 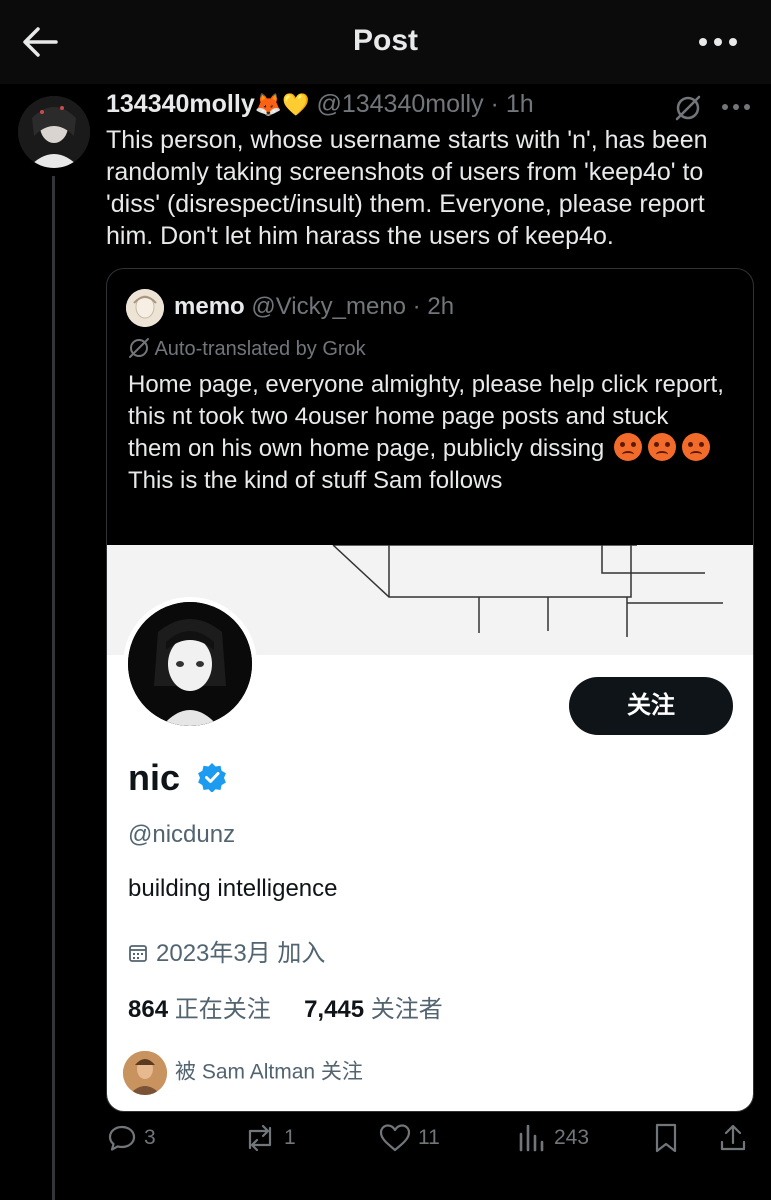 What do you see at coordinates (154, 777) in the screenshot?
I see `profile-display-name: nic` at bounding box center [154, 777].